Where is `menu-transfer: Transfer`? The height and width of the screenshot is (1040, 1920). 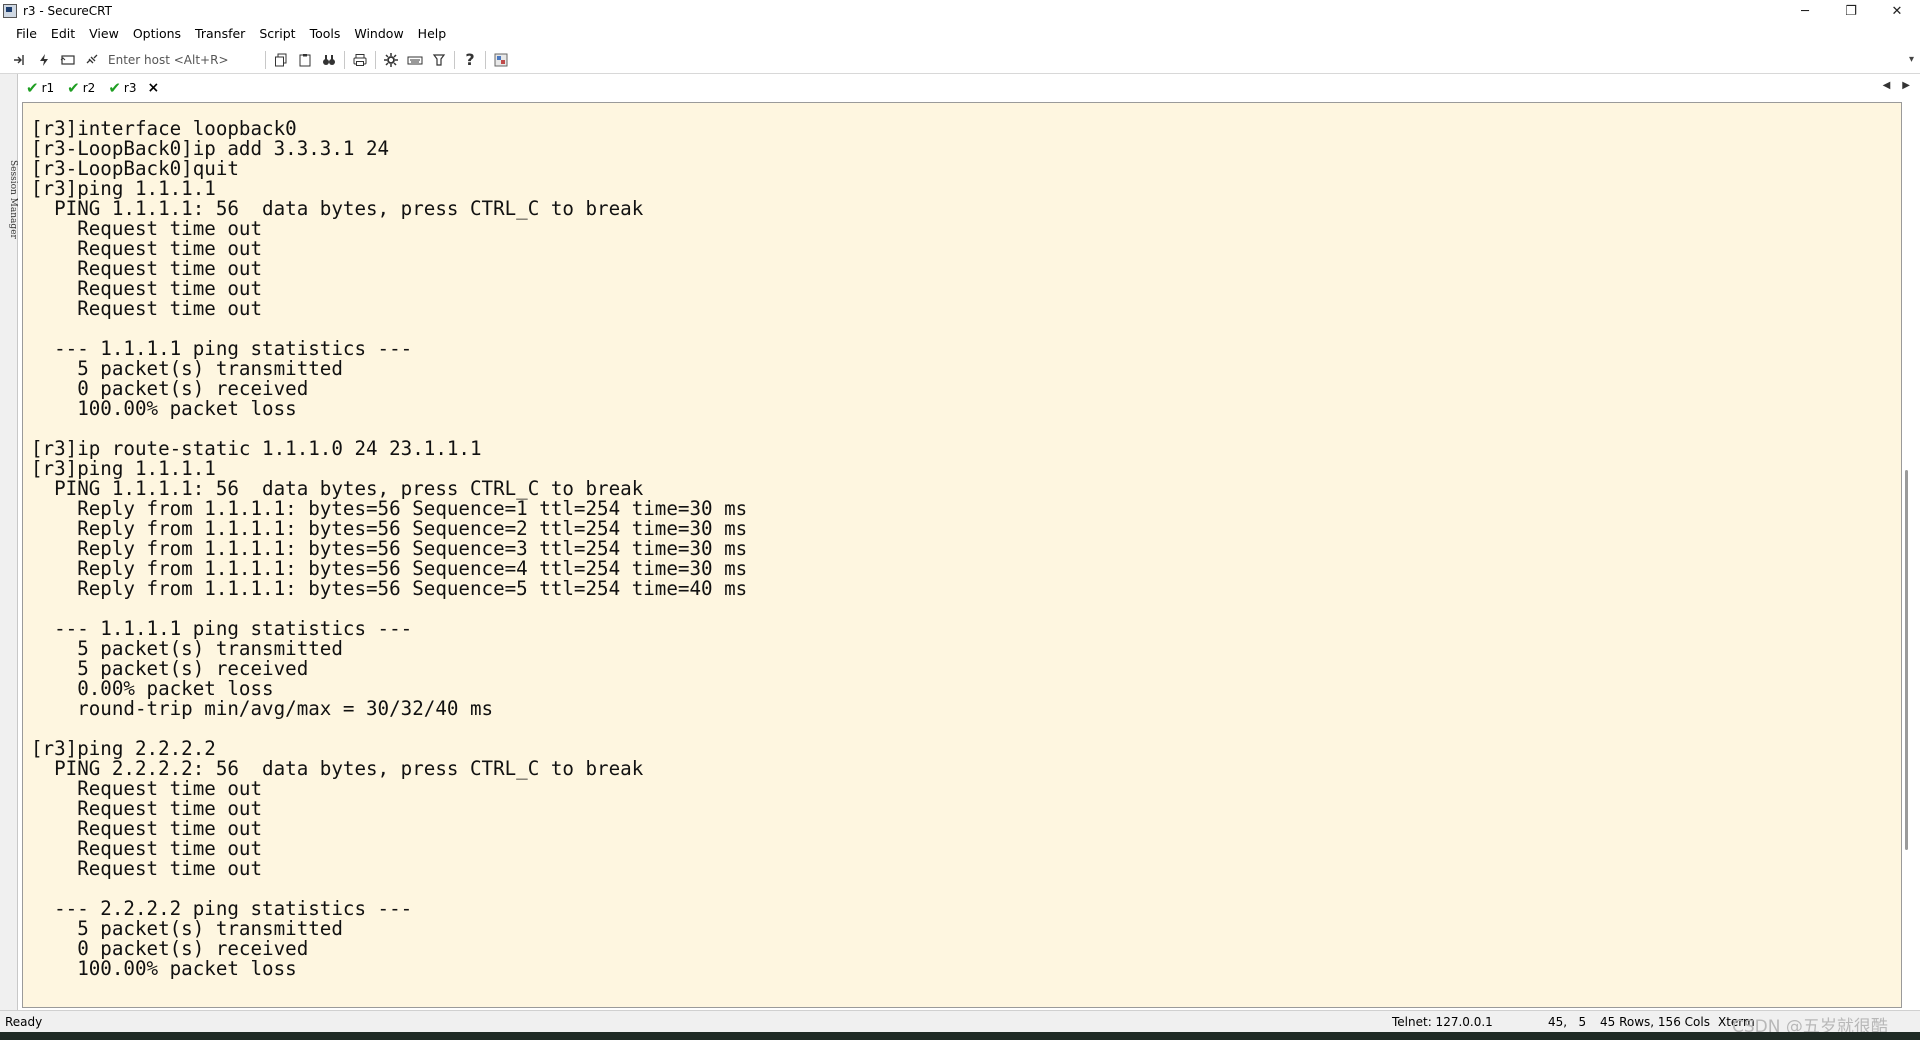 menu-transfer: Transfer is located at coordinates (220, 34).